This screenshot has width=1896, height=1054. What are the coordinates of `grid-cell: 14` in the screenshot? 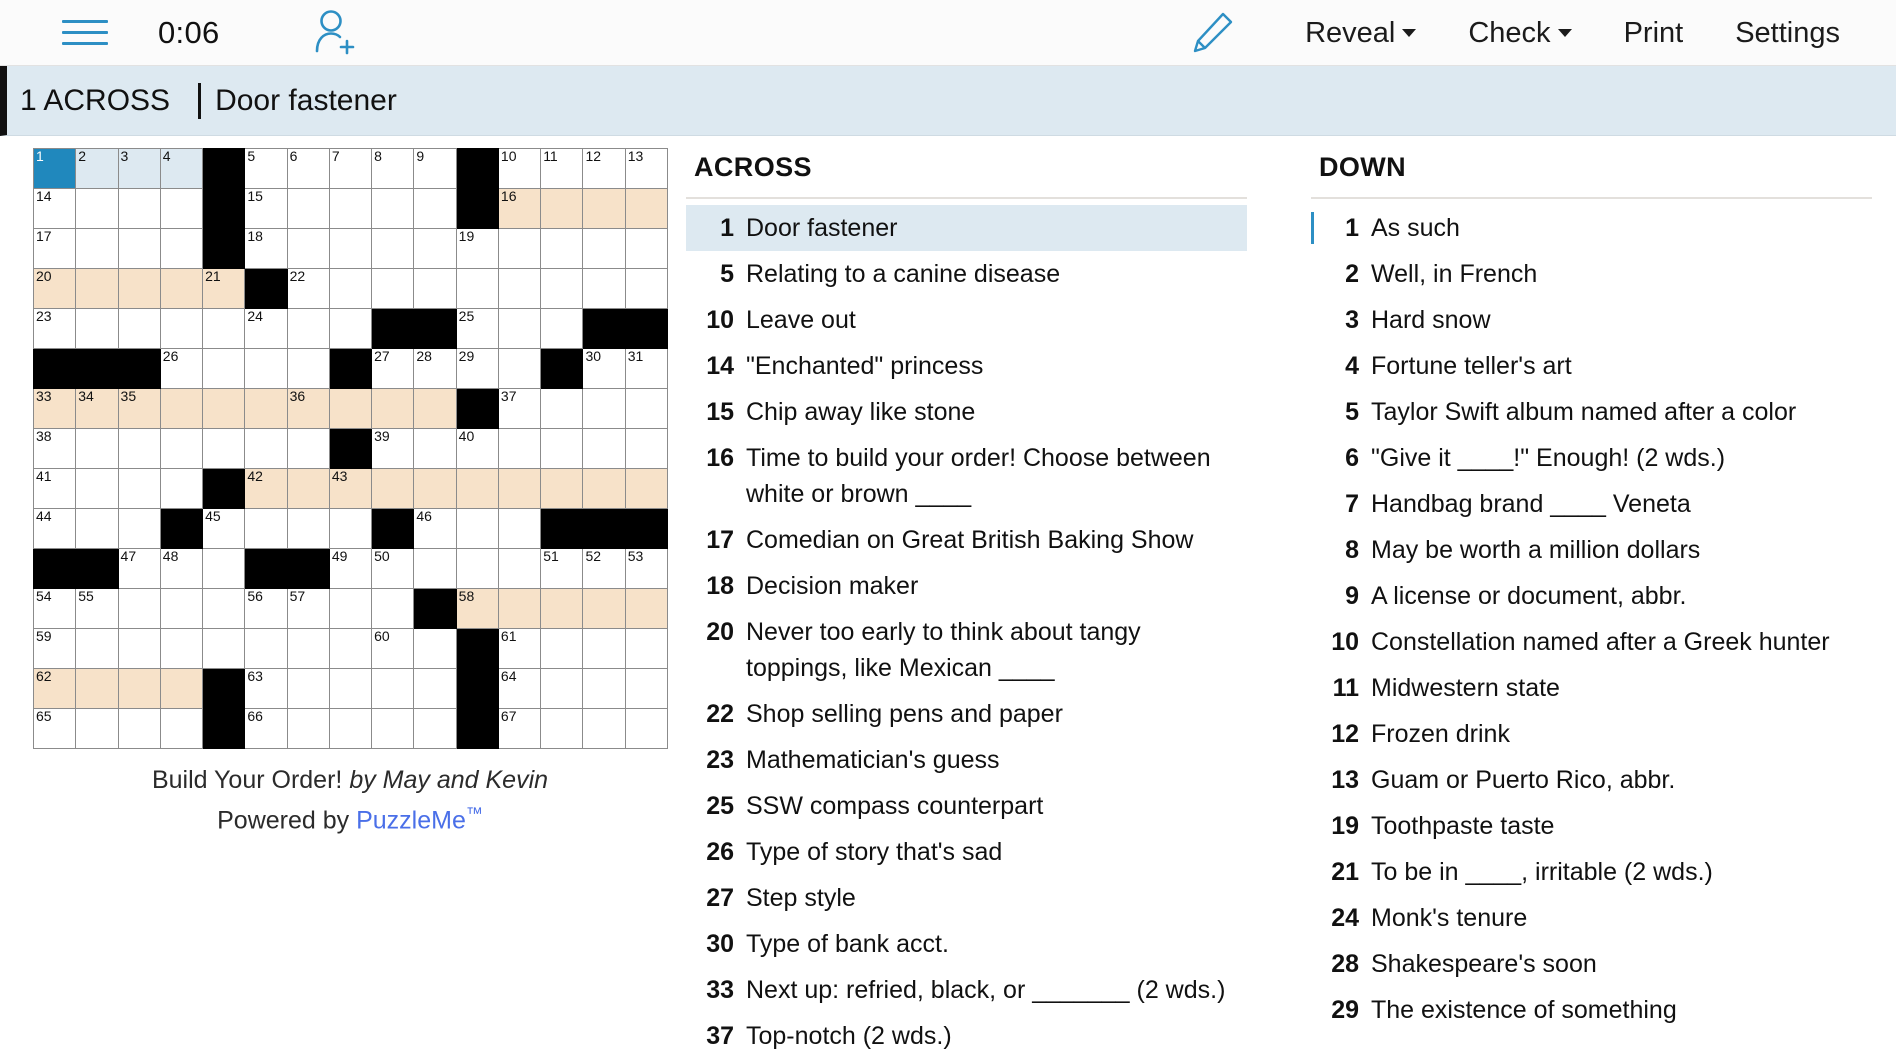 It's located at (54, 208).